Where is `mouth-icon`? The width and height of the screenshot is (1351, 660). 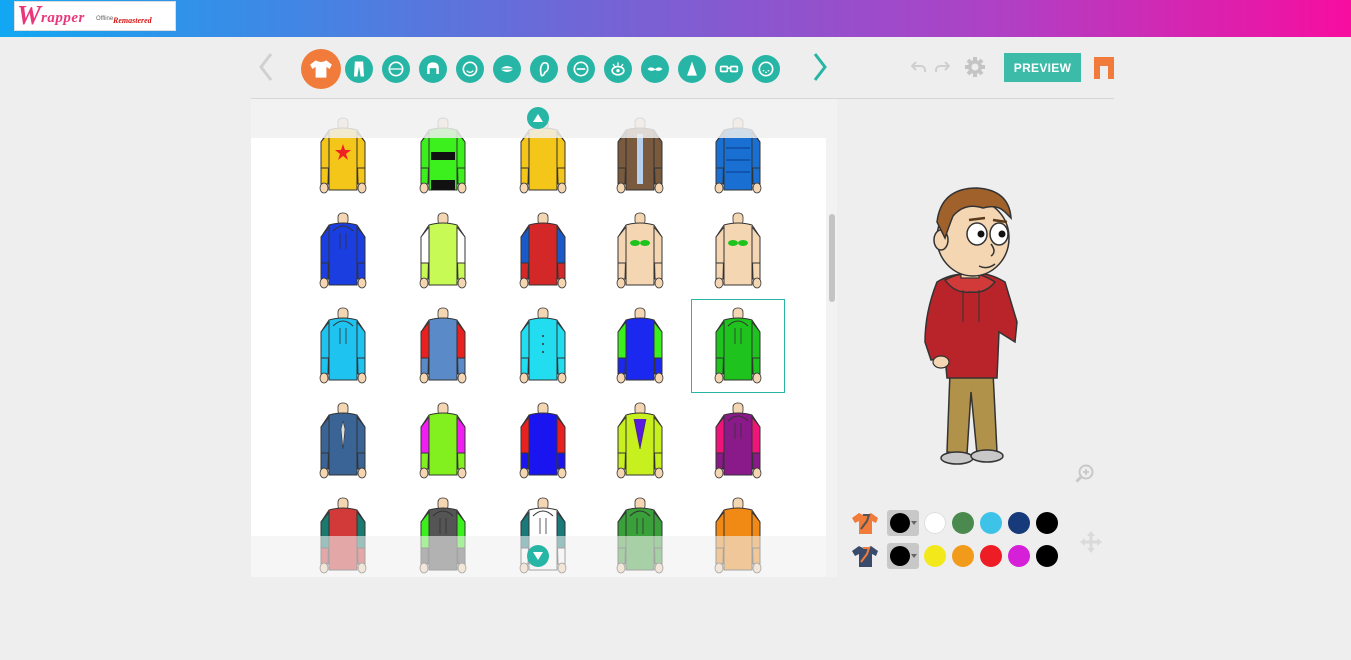 mouth-icon is located at coordinates (507, 69).